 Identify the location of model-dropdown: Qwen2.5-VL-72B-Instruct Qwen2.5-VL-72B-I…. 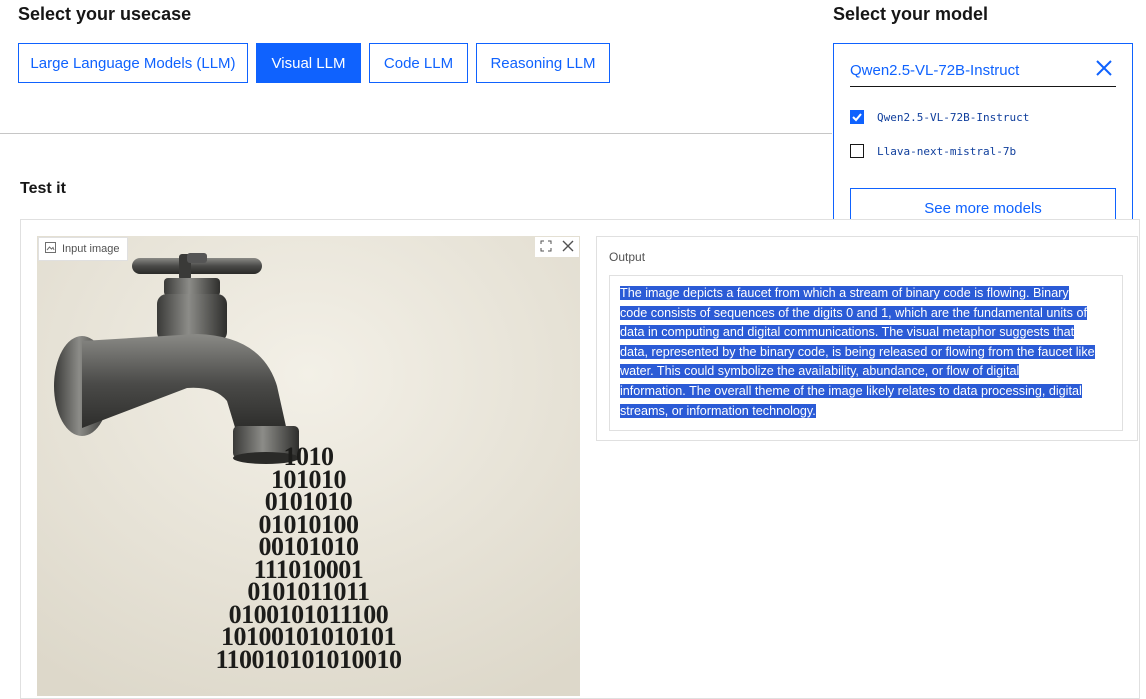
(983, 140).